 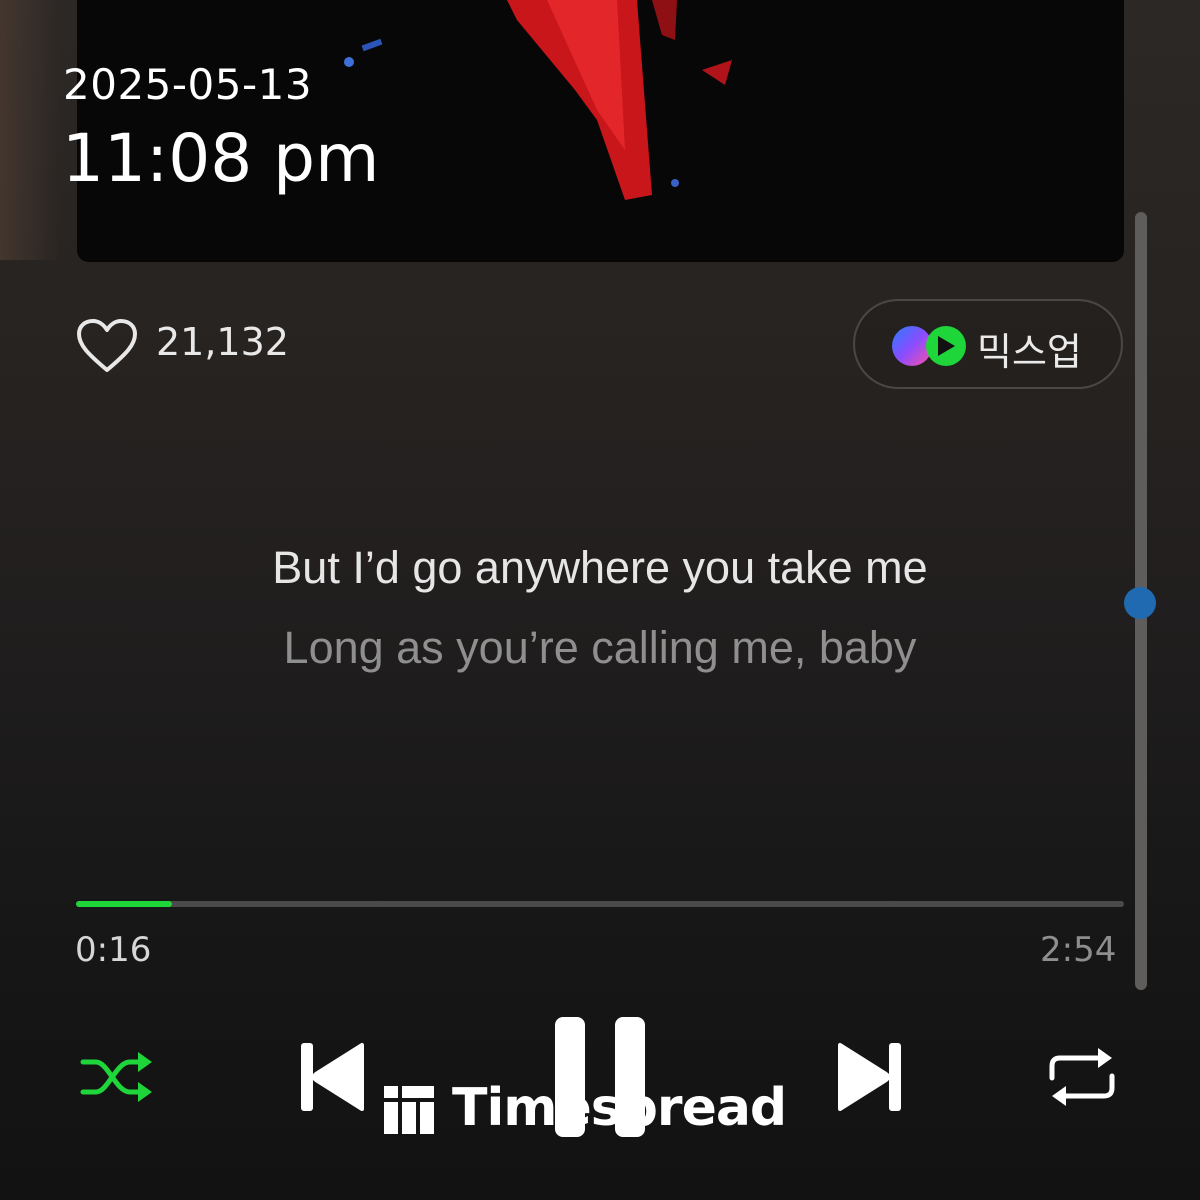 What do you see at coordinates (333, 1077) in the screenshot?
I see `skip-previous-icon` at bounding box center [333, 1077].